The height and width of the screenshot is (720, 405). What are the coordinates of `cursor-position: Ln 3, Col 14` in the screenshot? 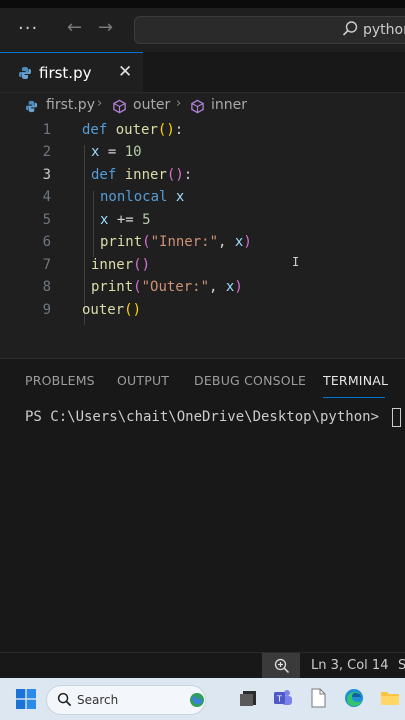 It's located at (349, 665).